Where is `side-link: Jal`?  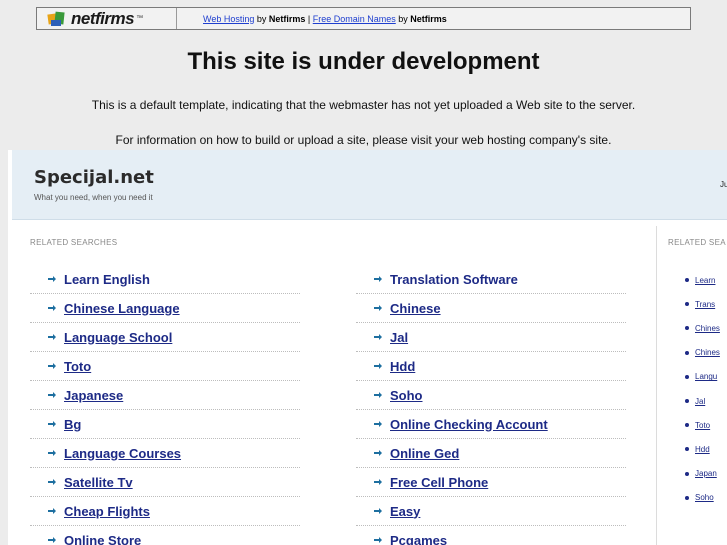 side-link: Jal is located at coordinates (700, 401).